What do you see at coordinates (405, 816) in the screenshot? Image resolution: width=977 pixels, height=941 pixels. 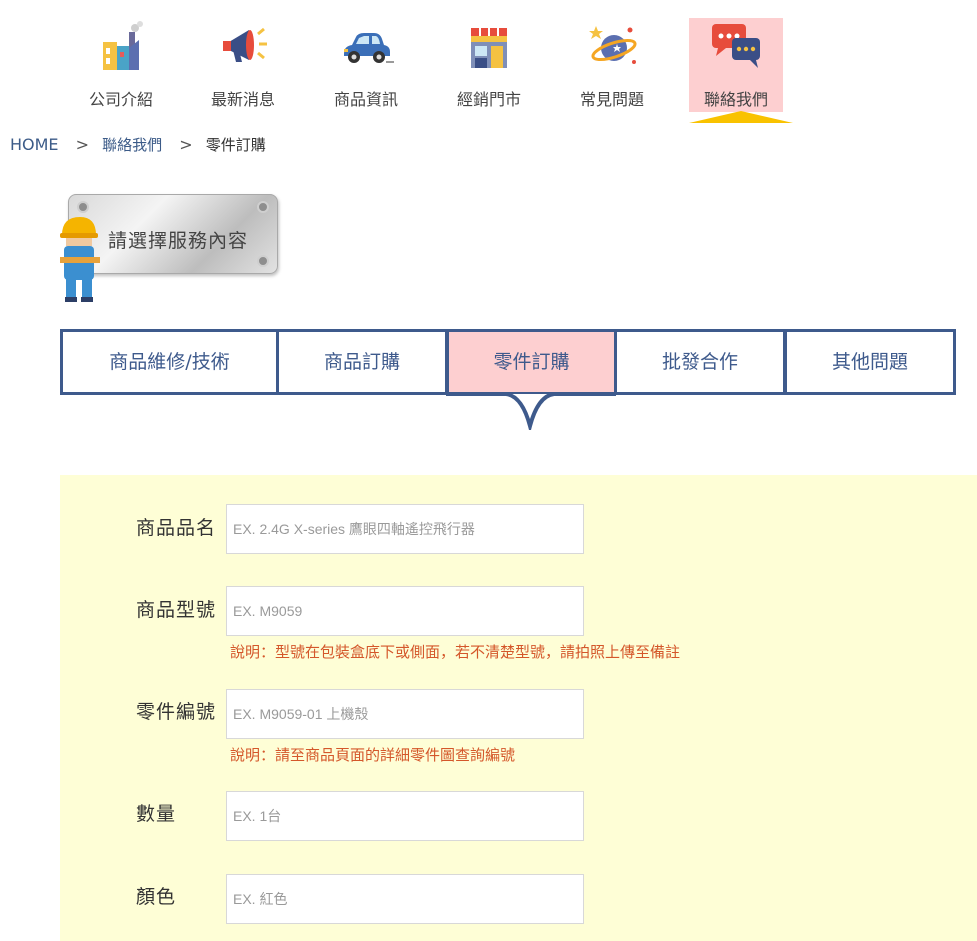 I see `quantity-input` at bounding box center [405, 816].